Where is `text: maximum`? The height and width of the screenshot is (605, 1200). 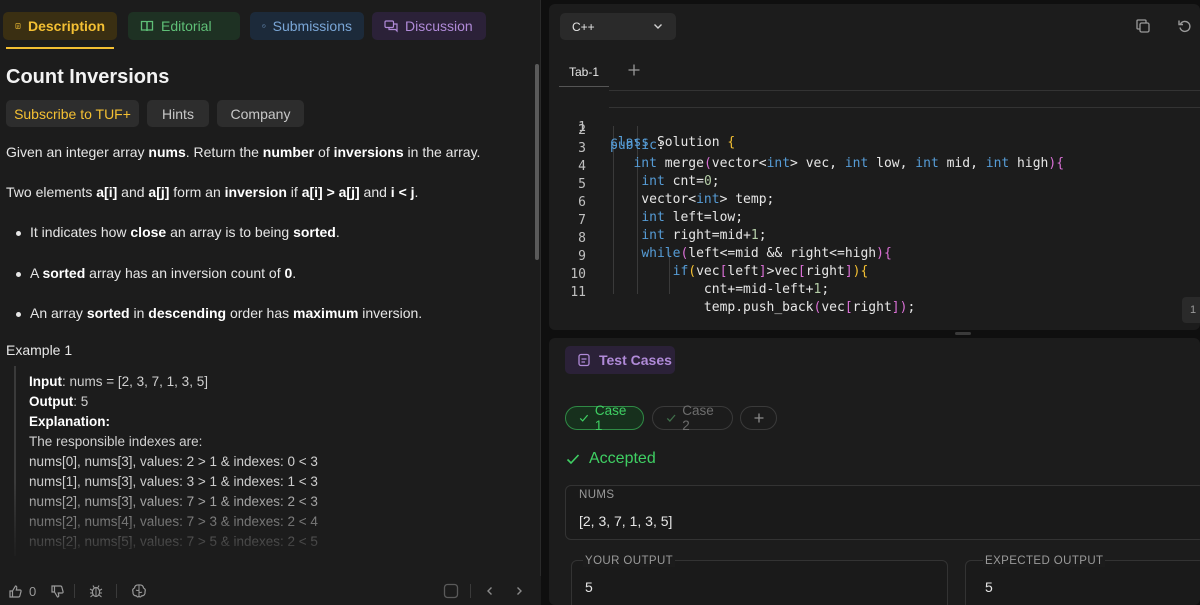
text: maximum is located at coordinates (326, 313).